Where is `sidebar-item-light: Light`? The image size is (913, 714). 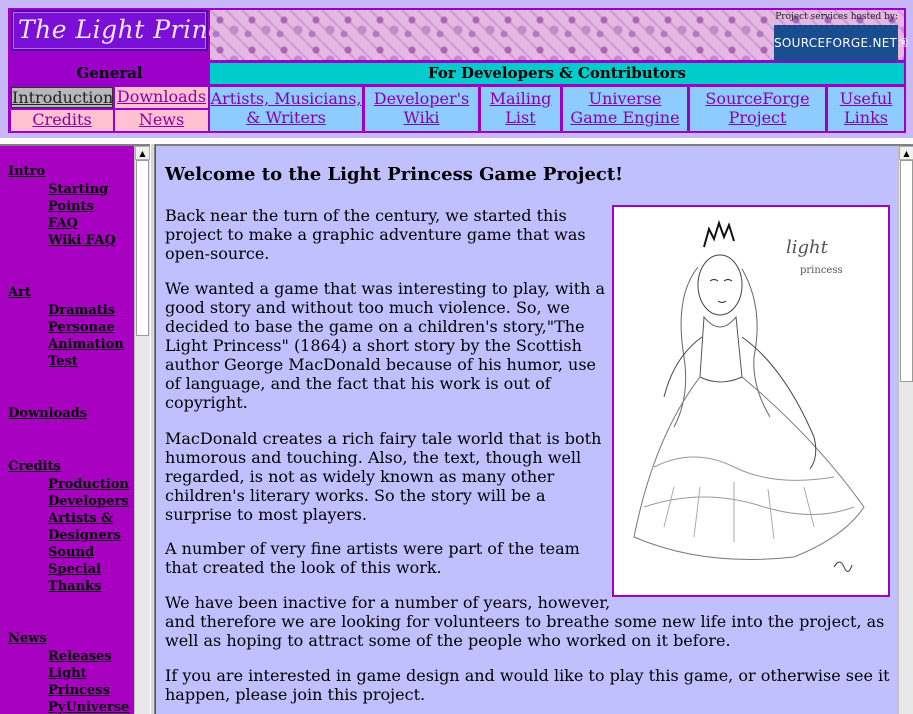
sidebar-item-light: Light is located at coordinates (67, 673).